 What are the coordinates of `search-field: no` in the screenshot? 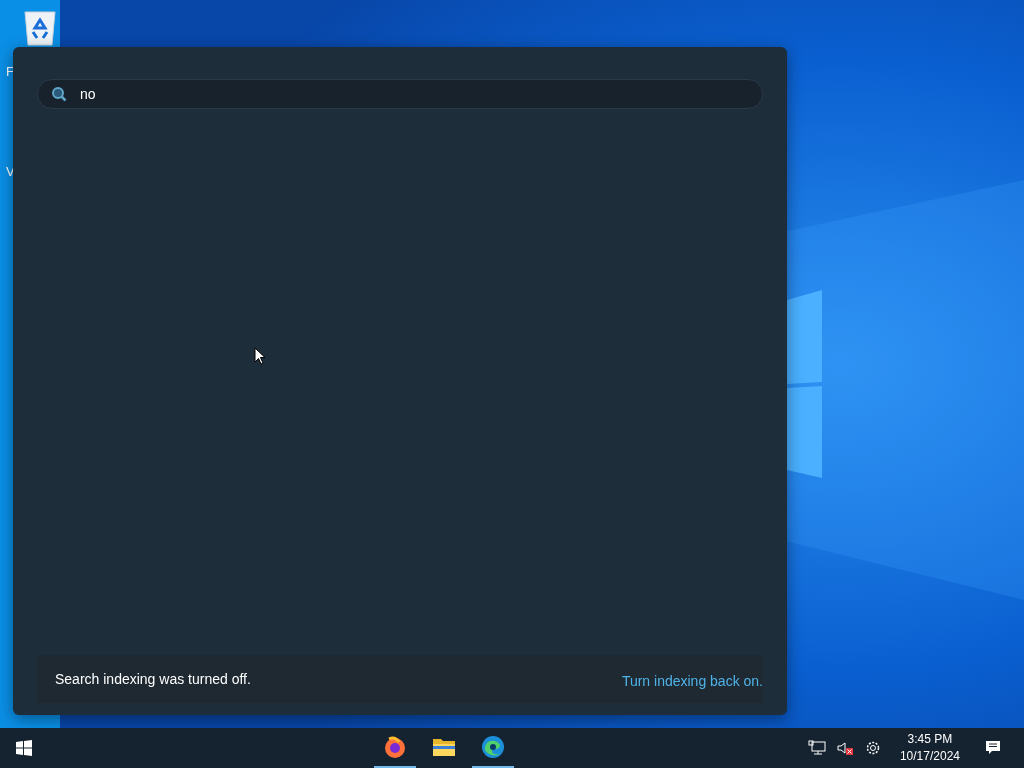 It's located at (400, 94).